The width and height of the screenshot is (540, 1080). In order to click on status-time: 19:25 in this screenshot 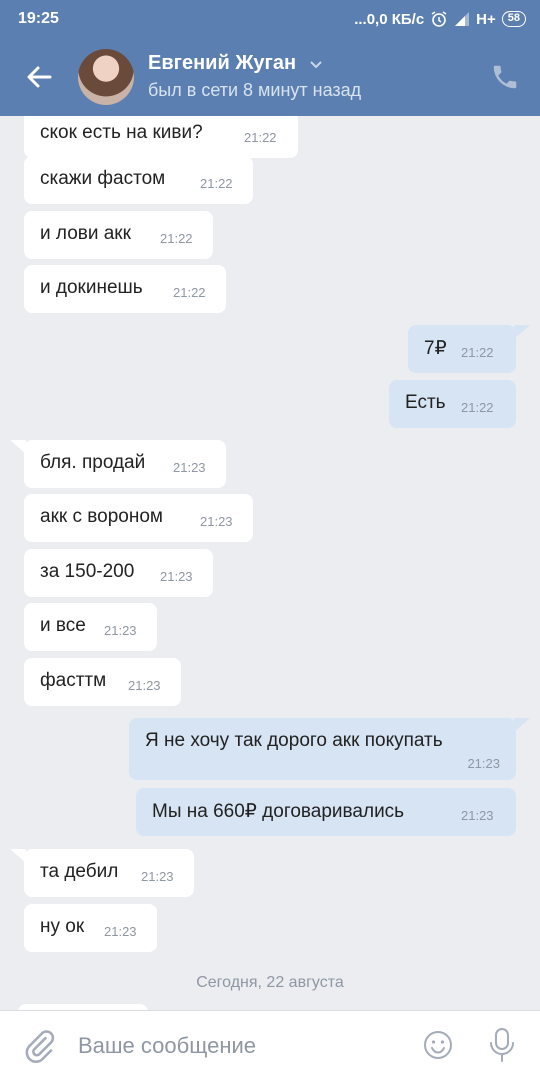, I will do `click(38, 18)`.